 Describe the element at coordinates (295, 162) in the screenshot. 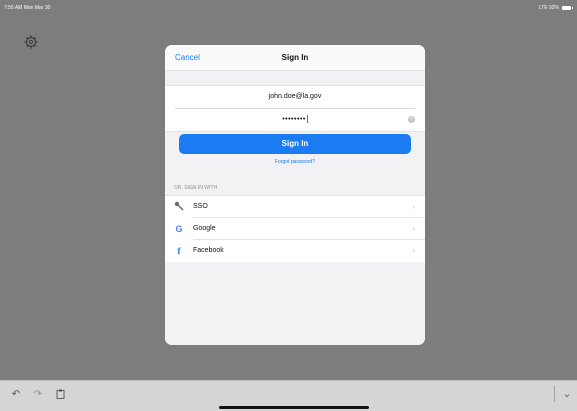

I see `forgot-password-link: Forgot password?` at that location.